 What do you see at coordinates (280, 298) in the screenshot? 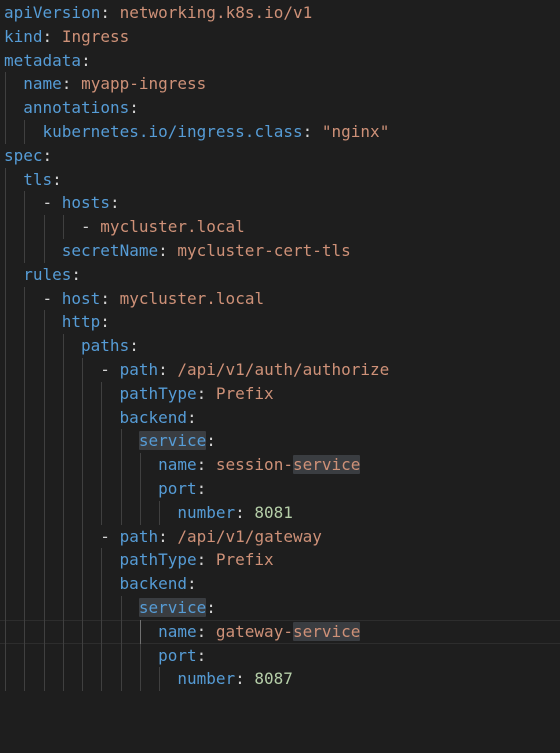
I see `code-line: - host: mycluster.local` at bounding box center [280, 298].